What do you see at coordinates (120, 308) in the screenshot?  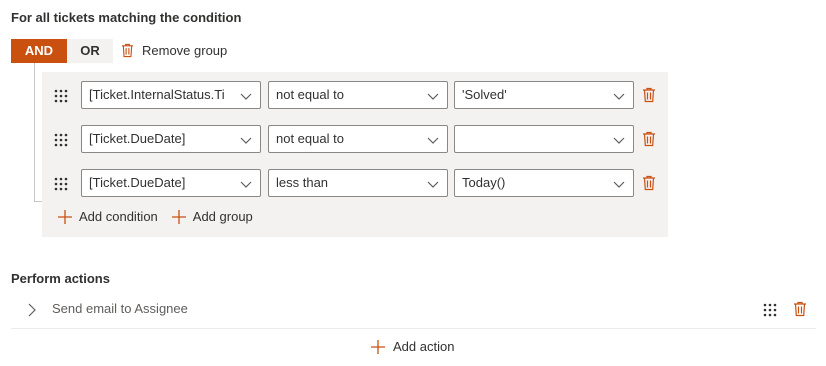 I see `action-label: Send email to Assignee` at bounding box center [120, 308].